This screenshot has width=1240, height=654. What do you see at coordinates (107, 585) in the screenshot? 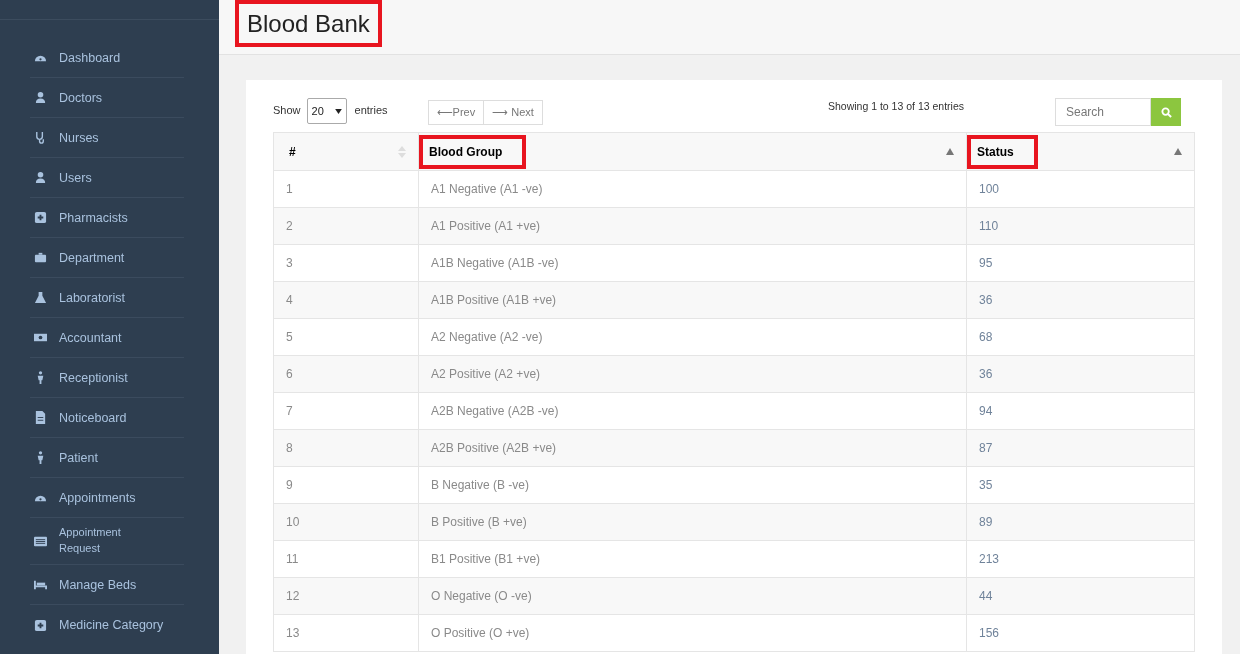
I see `sidebar-item: Manage Beds` at bounding box center [107, 585].